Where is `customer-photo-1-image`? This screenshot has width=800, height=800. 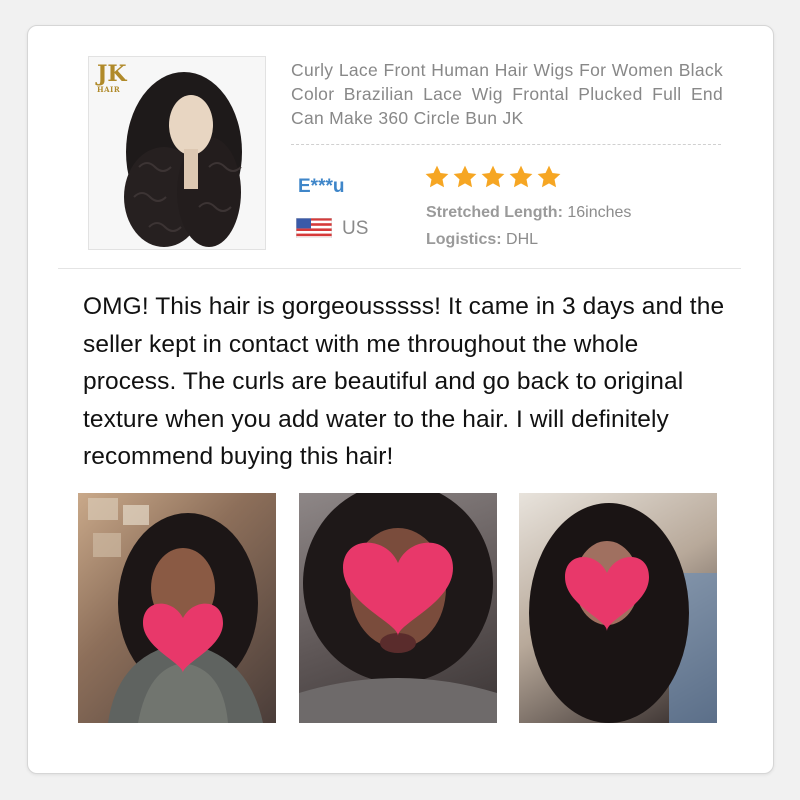
customer-photo-1-image is located at coordinates (175, 610).